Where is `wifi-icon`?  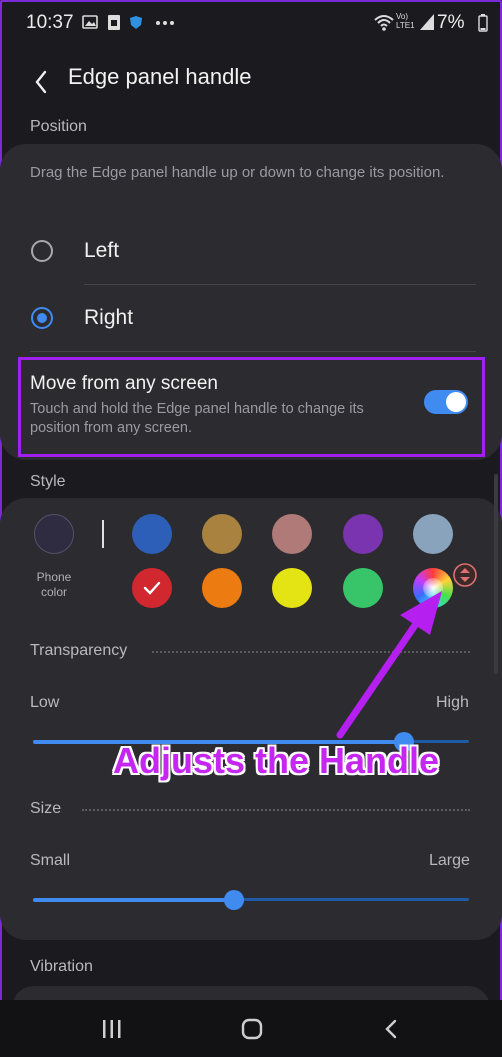
wifi-icon is located at coordinates (384, 23).